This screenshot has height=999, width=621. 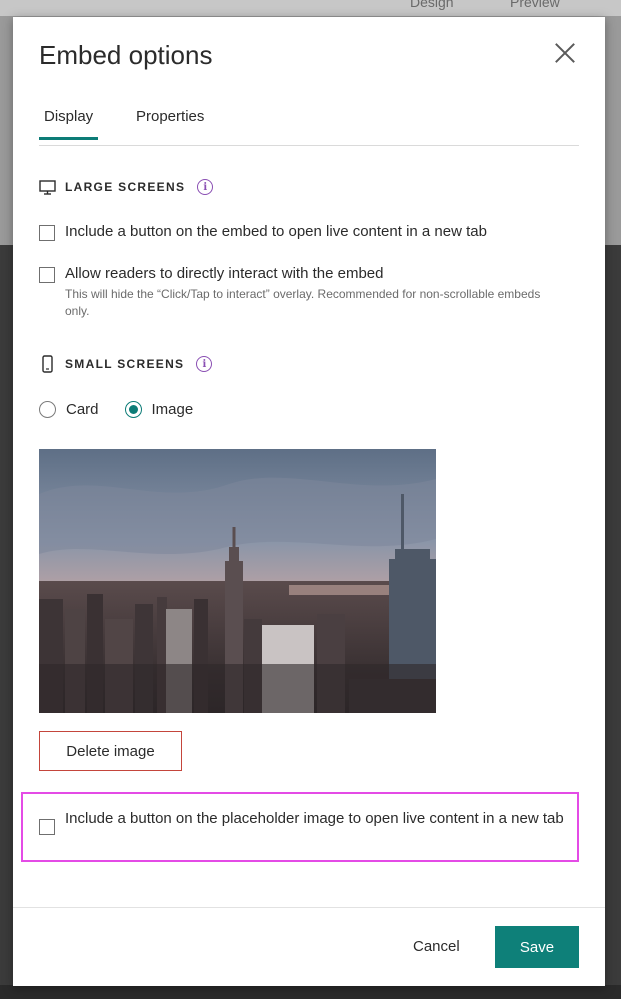 What do you see at coordinates (436, 946) in the screenshot?
I see `cancel-button: Cancel` at bounding box center [436, 946].